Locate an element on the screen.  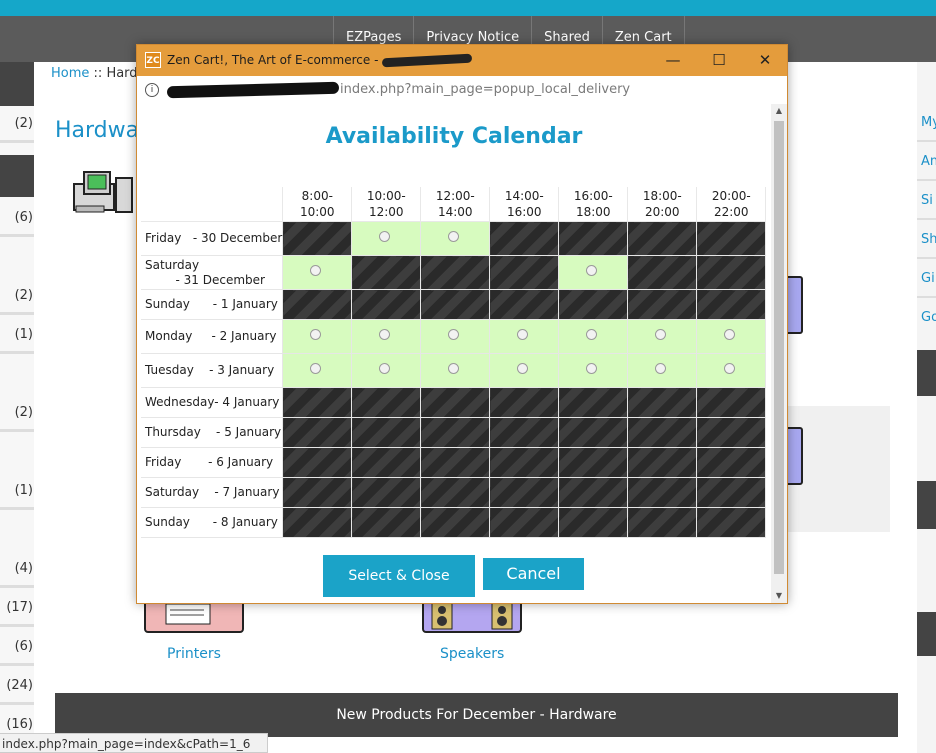
day-label: Monday - 2 January is located at coordinates (212, 336).